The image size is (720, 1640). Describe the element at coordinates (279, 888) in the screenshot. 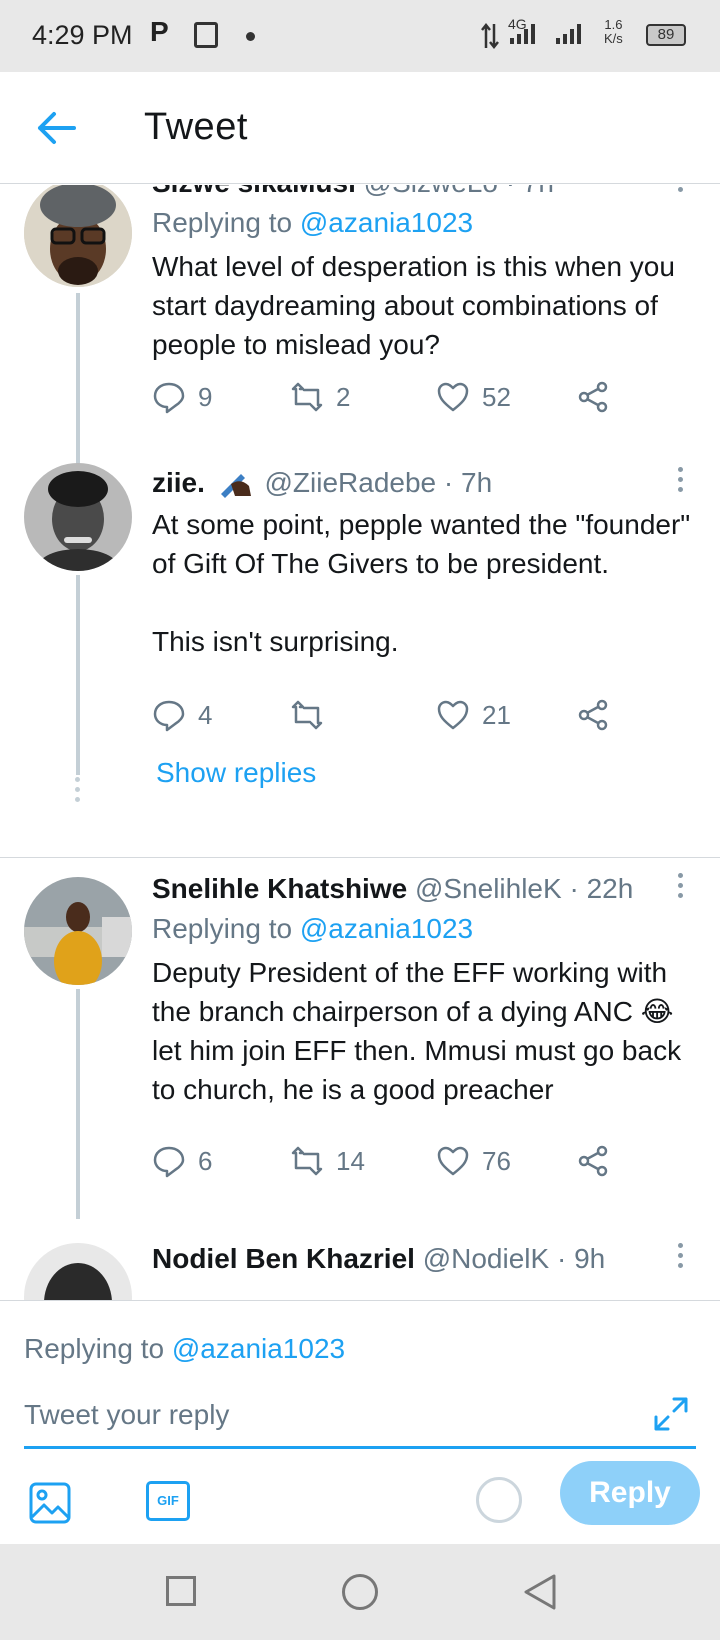

I see `display-name: Snelihle Khatshiwe` at that location.